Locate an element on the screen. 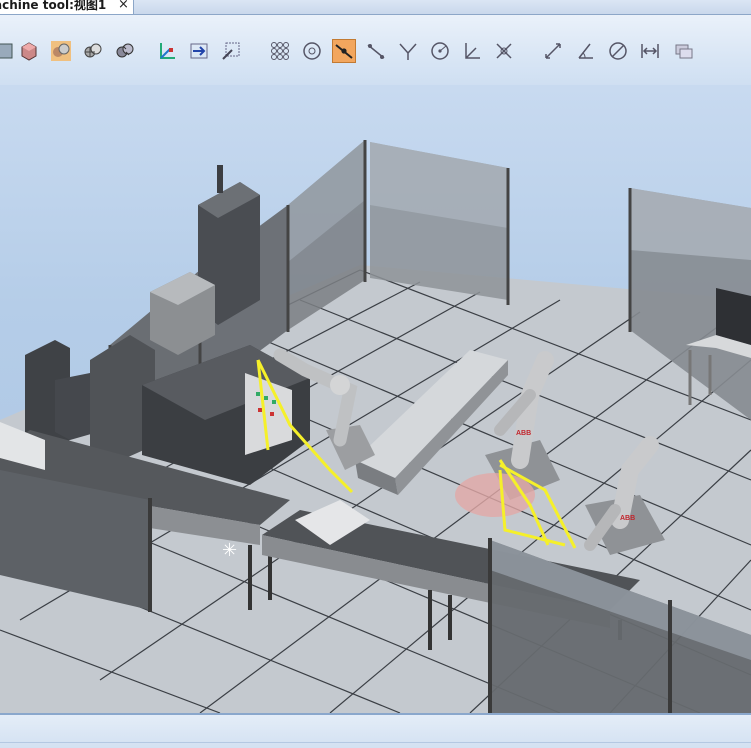  status-bar is located at coordinates (375, 731).